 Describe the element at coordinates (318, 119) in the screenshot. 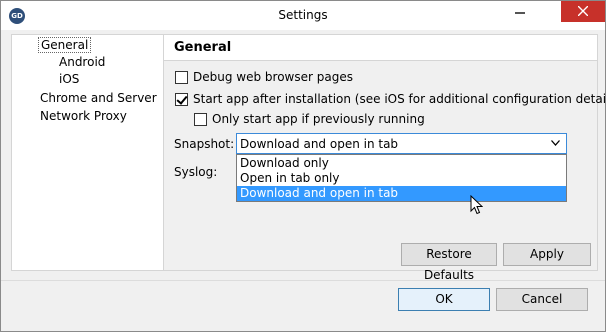

I see `only-start-label: Only start app if previously running` at that location.